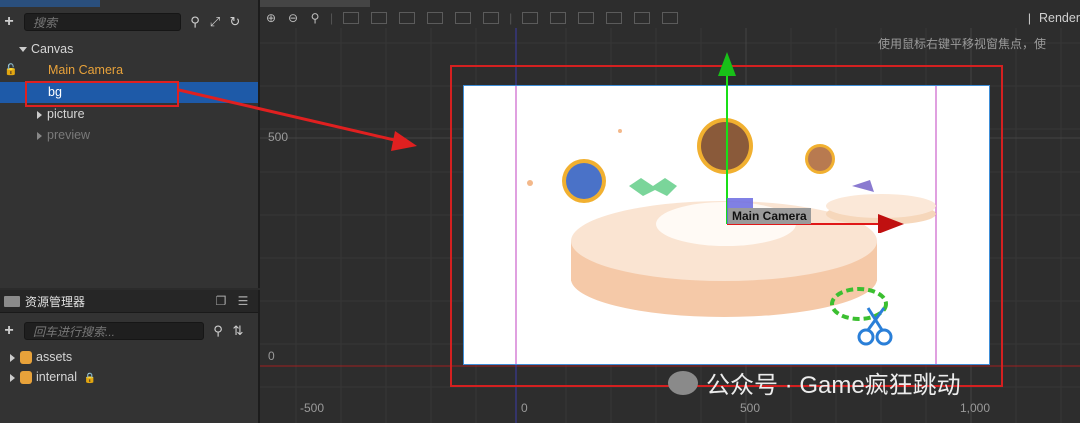 This screenshot has height=423, width=1080. What do you see at coordinates (215, 22) in the screenshot?
I see `collapse-icon: ⤢` at bounding box center [215, 22].